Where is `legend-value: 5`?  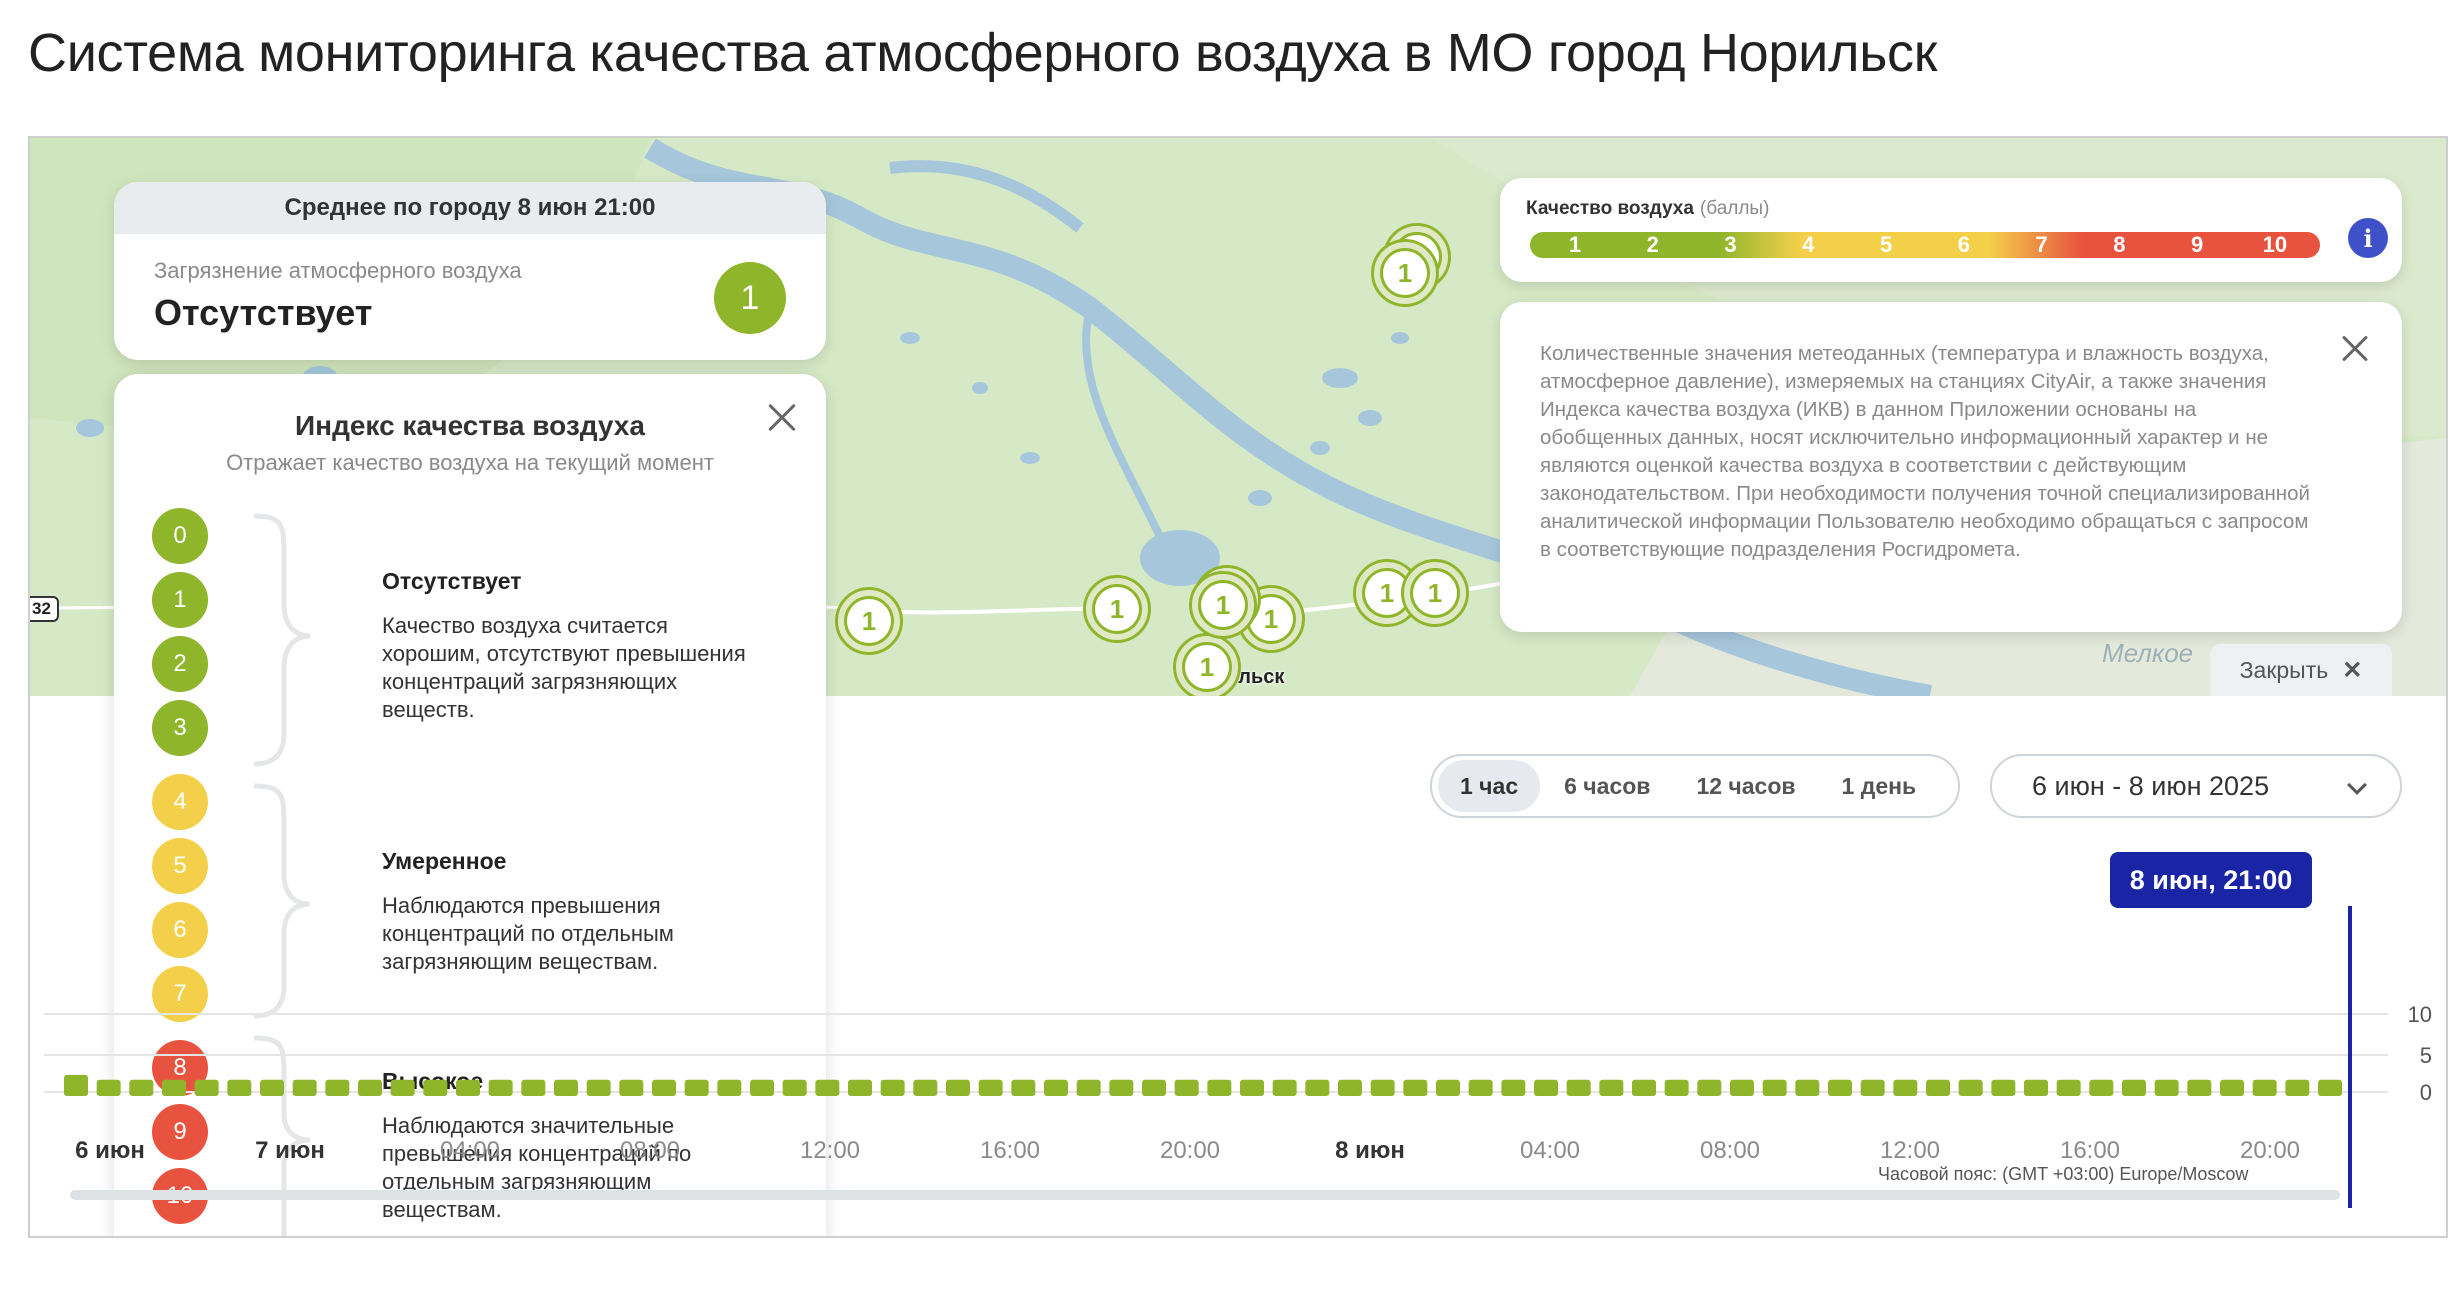
legend-value: 5 is located at coordinates (1886, 244).